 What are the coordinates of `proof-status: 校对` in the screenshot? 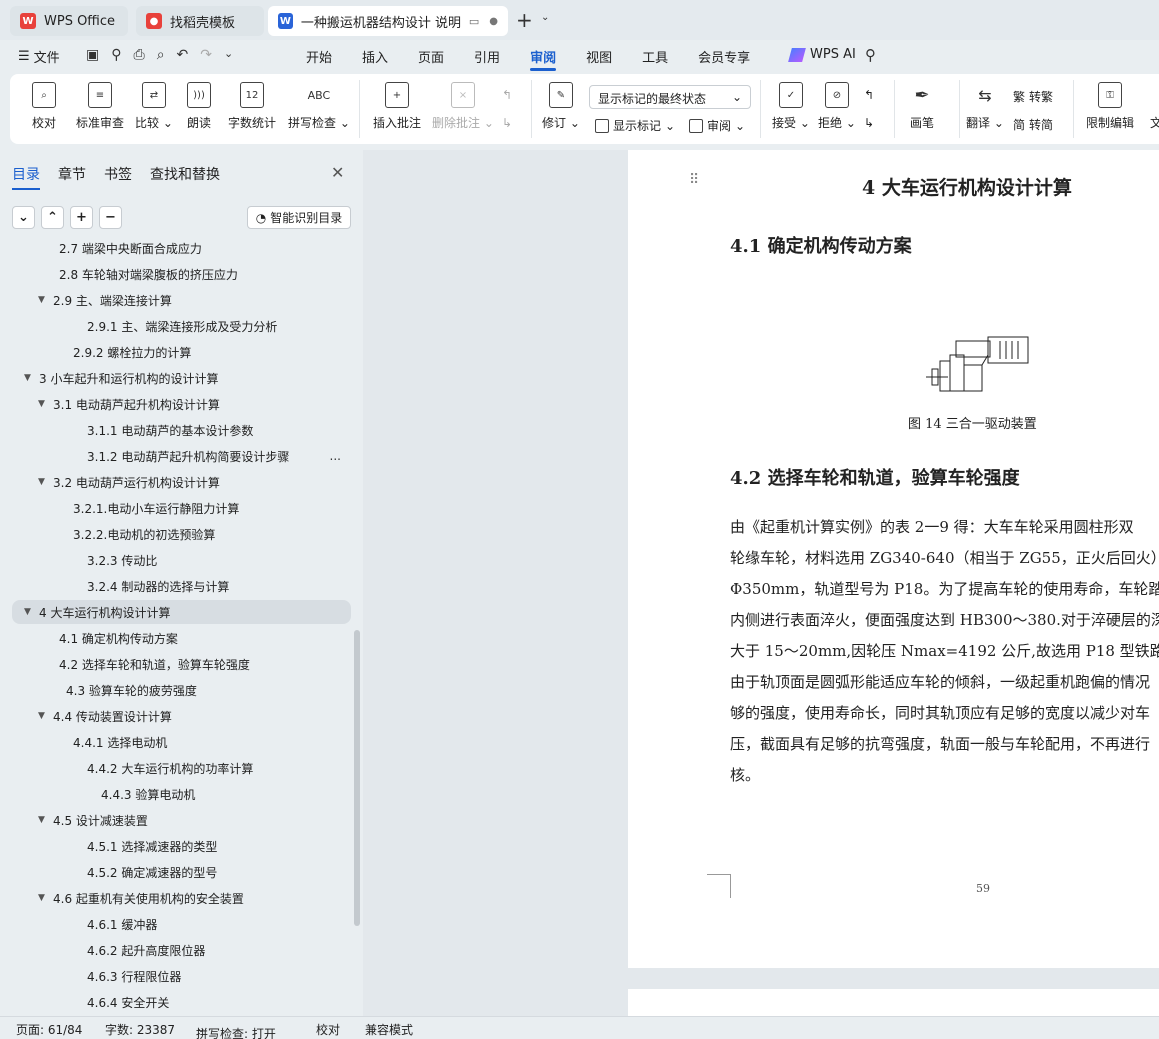 It's located at (328, 1029).